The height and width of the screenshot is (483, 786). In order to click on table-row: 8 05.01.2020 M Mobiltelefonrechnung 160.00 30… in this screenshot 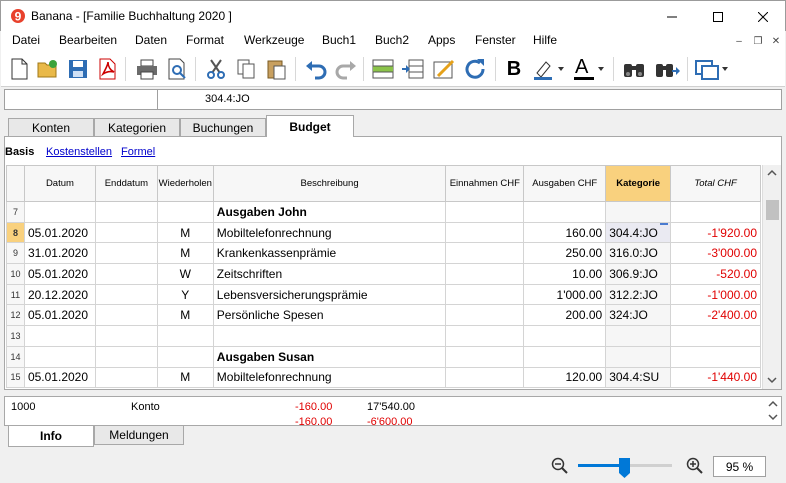, I will do `click(383, 232)`.